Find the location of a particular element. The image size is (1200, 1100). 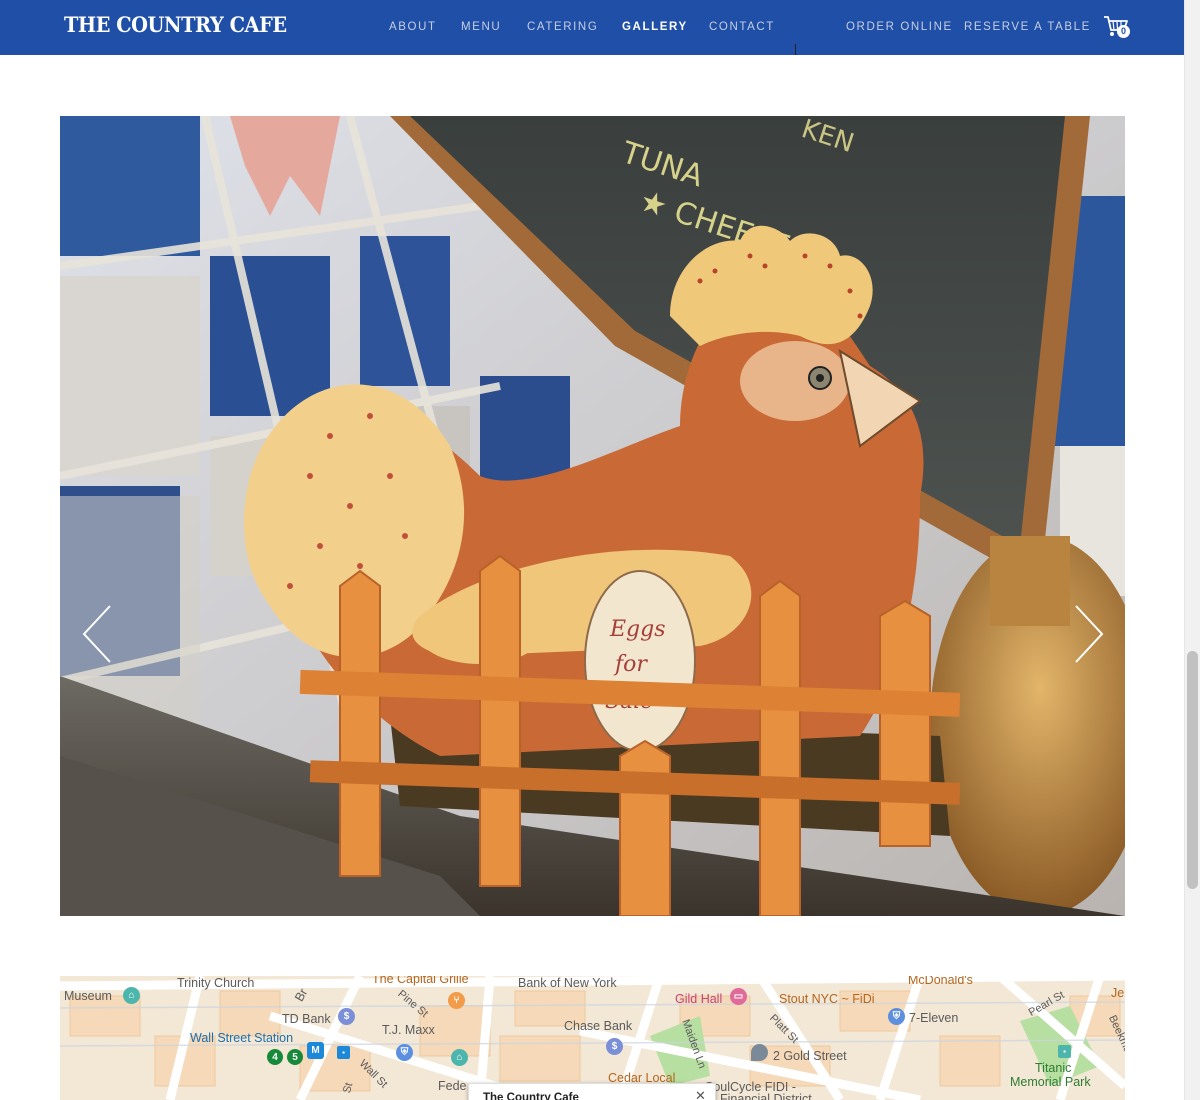

map-label-2-gold-street: 2 Gold Street is located at coordinates (810, 1056).